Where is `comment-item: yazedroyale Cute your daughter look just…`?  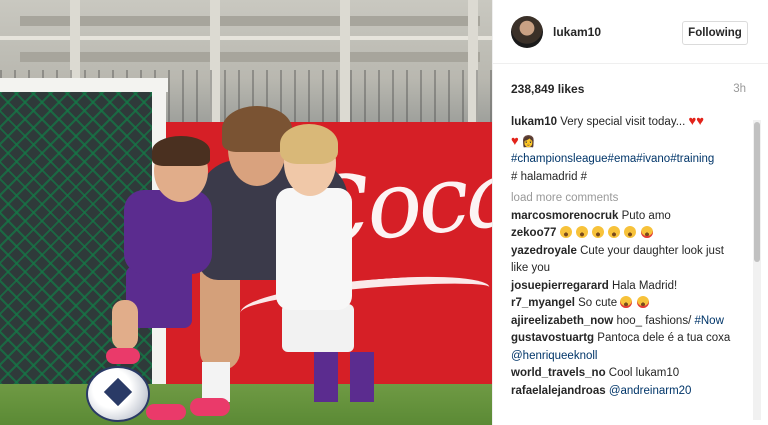
comment-item: yazedroyale Cute your daughter look just… is located at coordinates (625, 260).